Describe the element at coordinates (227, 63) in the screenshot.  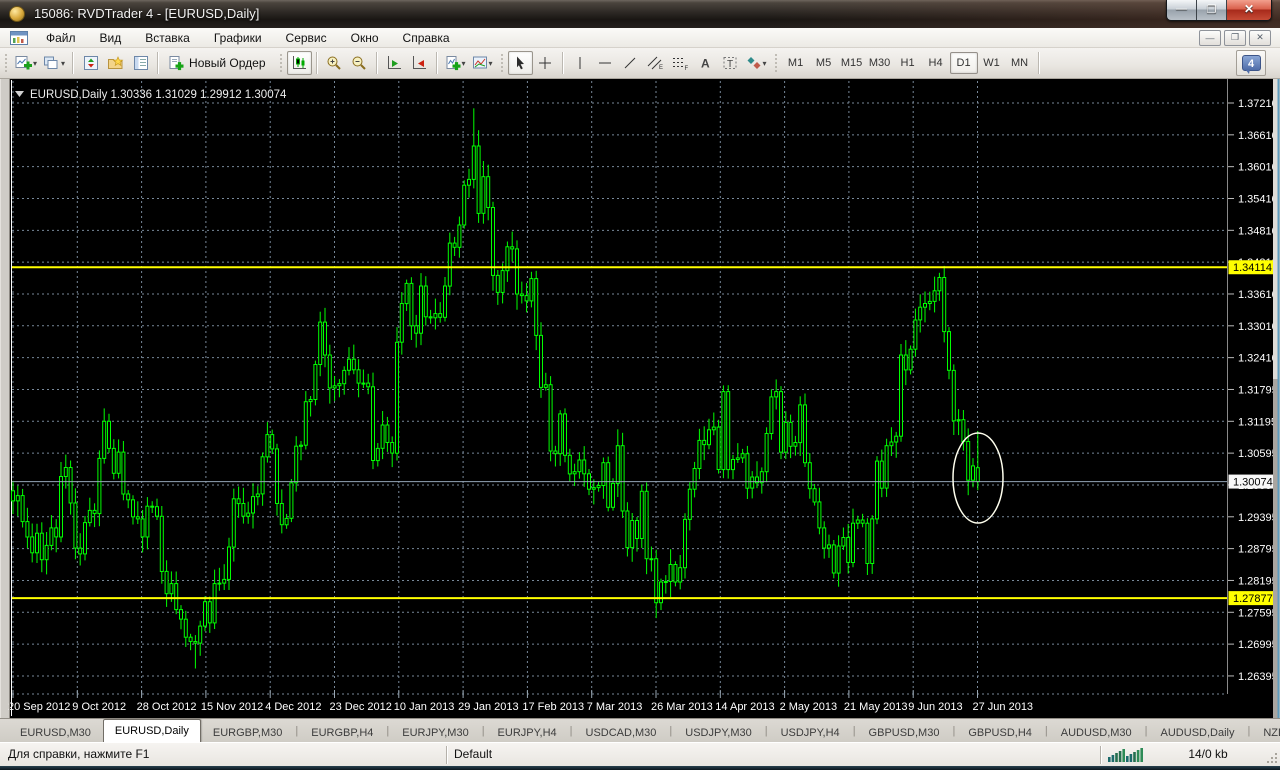
I see `new-order-label: Новый Ордер` at that location.